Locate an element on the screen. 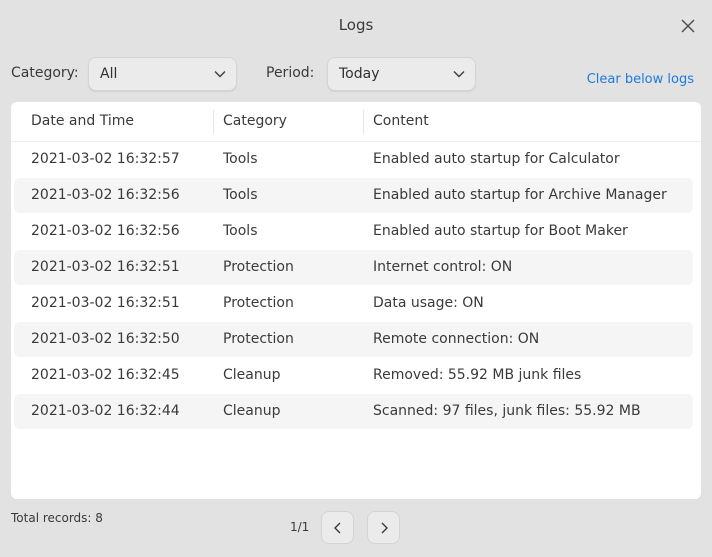 The width and height of the screenshot is (712, 557). cell-content: Enabled auto startup for Boot Maker is located at coordinates (500, 231).